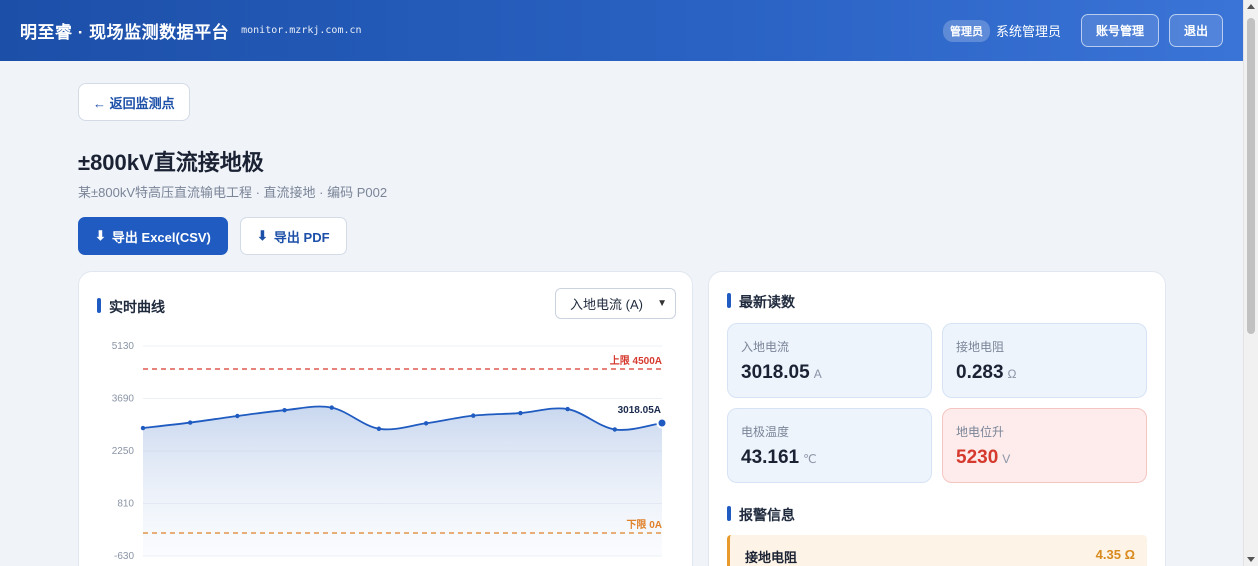 Image resolution: width=1258 pixels, height=566 pixels. What do you see at coordinates (636, 360) in the screenshot?
I see `upper-limit-label: 上限 4500A` at bounding box center [636, 360].